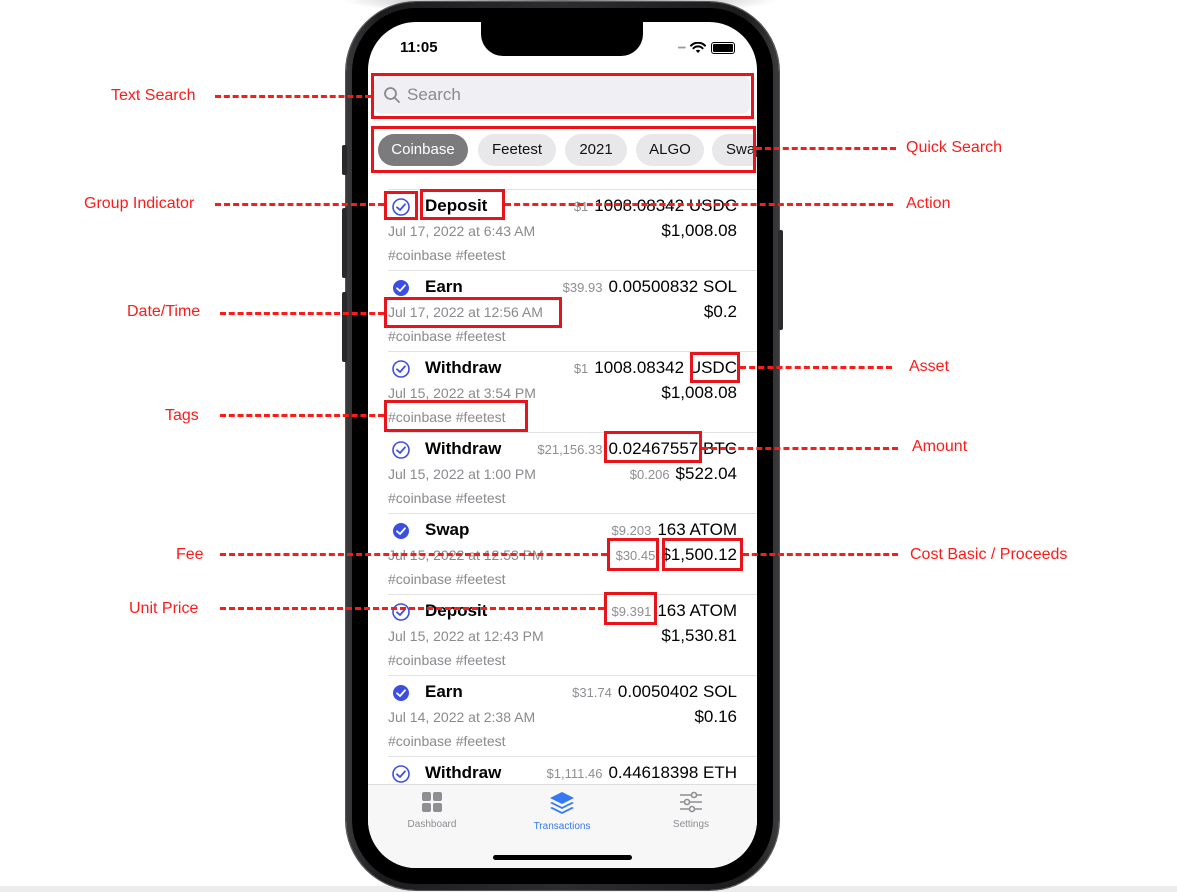 The height and width of the screenshot is (892, 1177). I want to click on side-button-volume-up, so click(344, 243).